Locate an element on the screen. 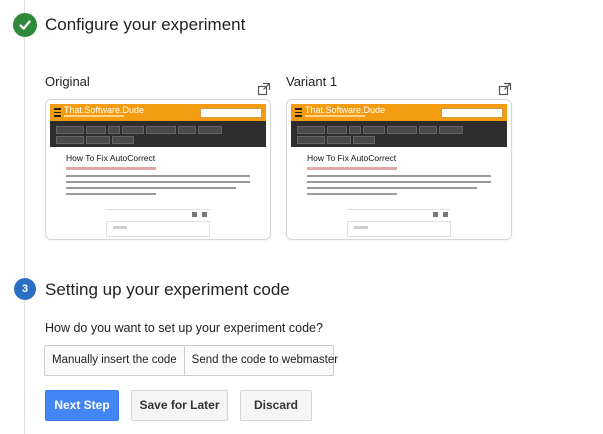 The image size is (603, 434). discard-button: Discard is located at coordinates (276, 405).